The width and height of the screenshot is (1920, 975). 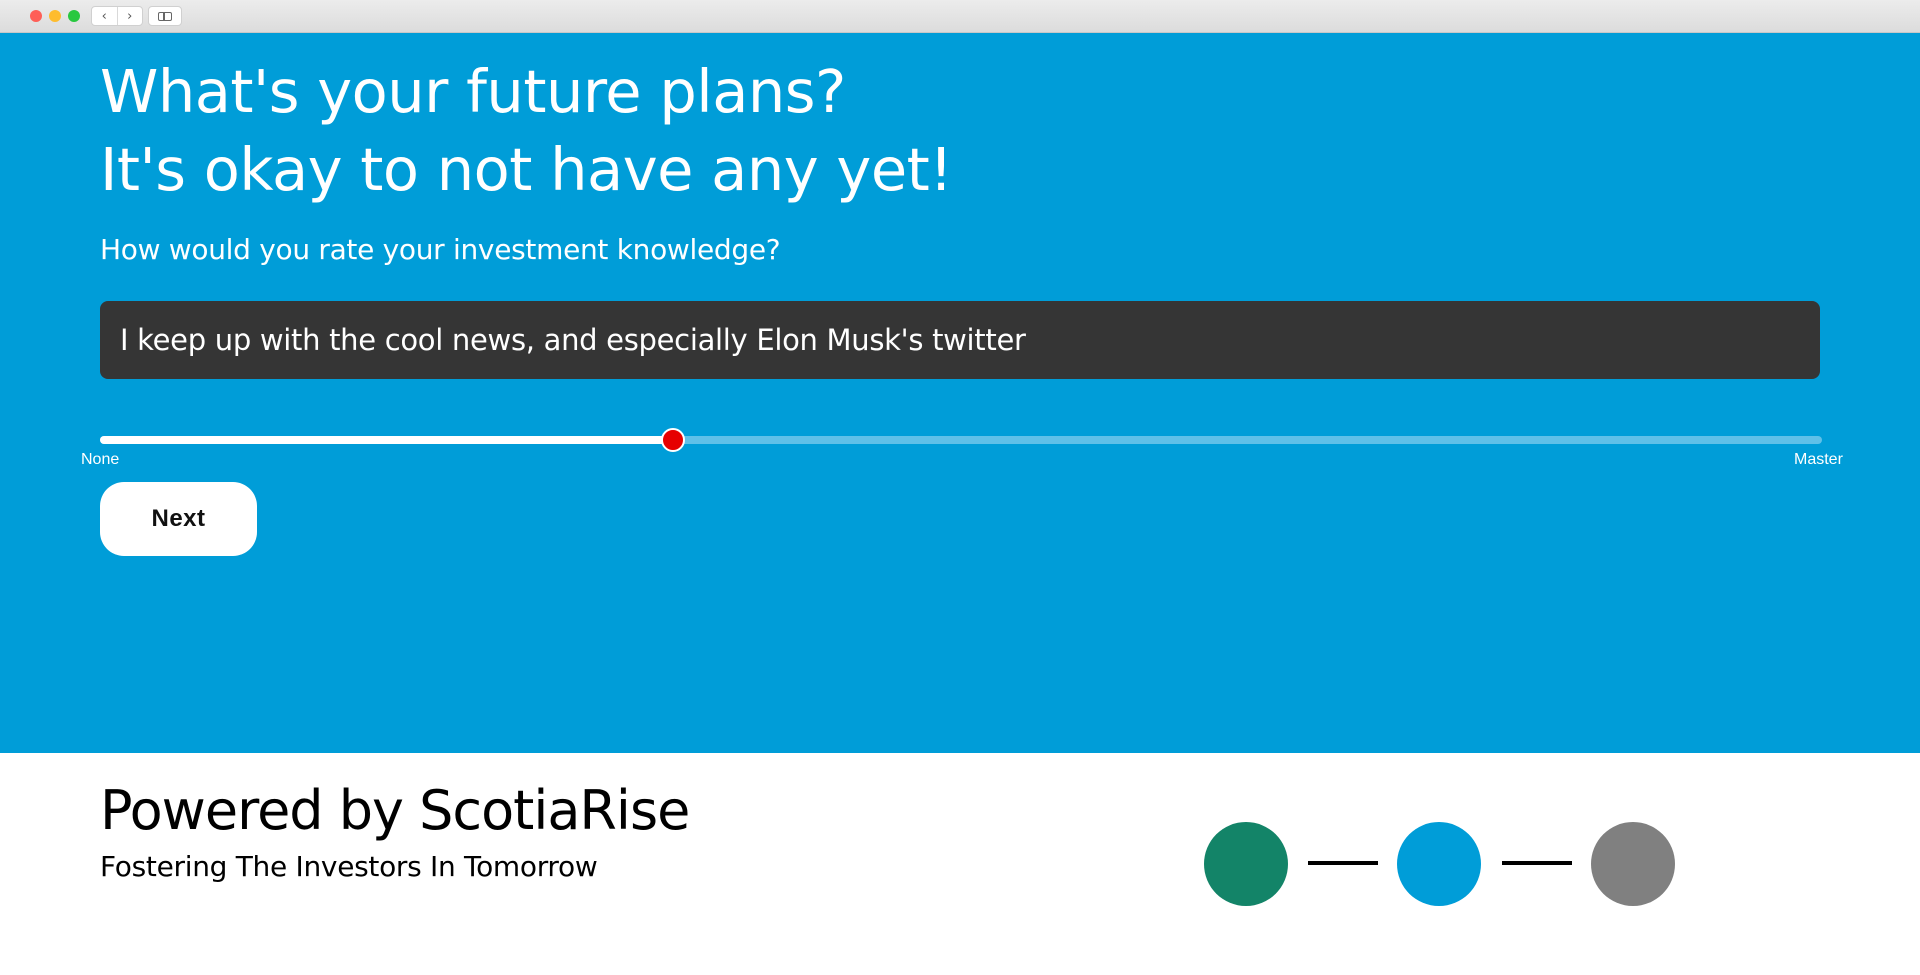 I want to click on headline-line-2: It's okay to not have any yet!, so click(x=526, y=169).